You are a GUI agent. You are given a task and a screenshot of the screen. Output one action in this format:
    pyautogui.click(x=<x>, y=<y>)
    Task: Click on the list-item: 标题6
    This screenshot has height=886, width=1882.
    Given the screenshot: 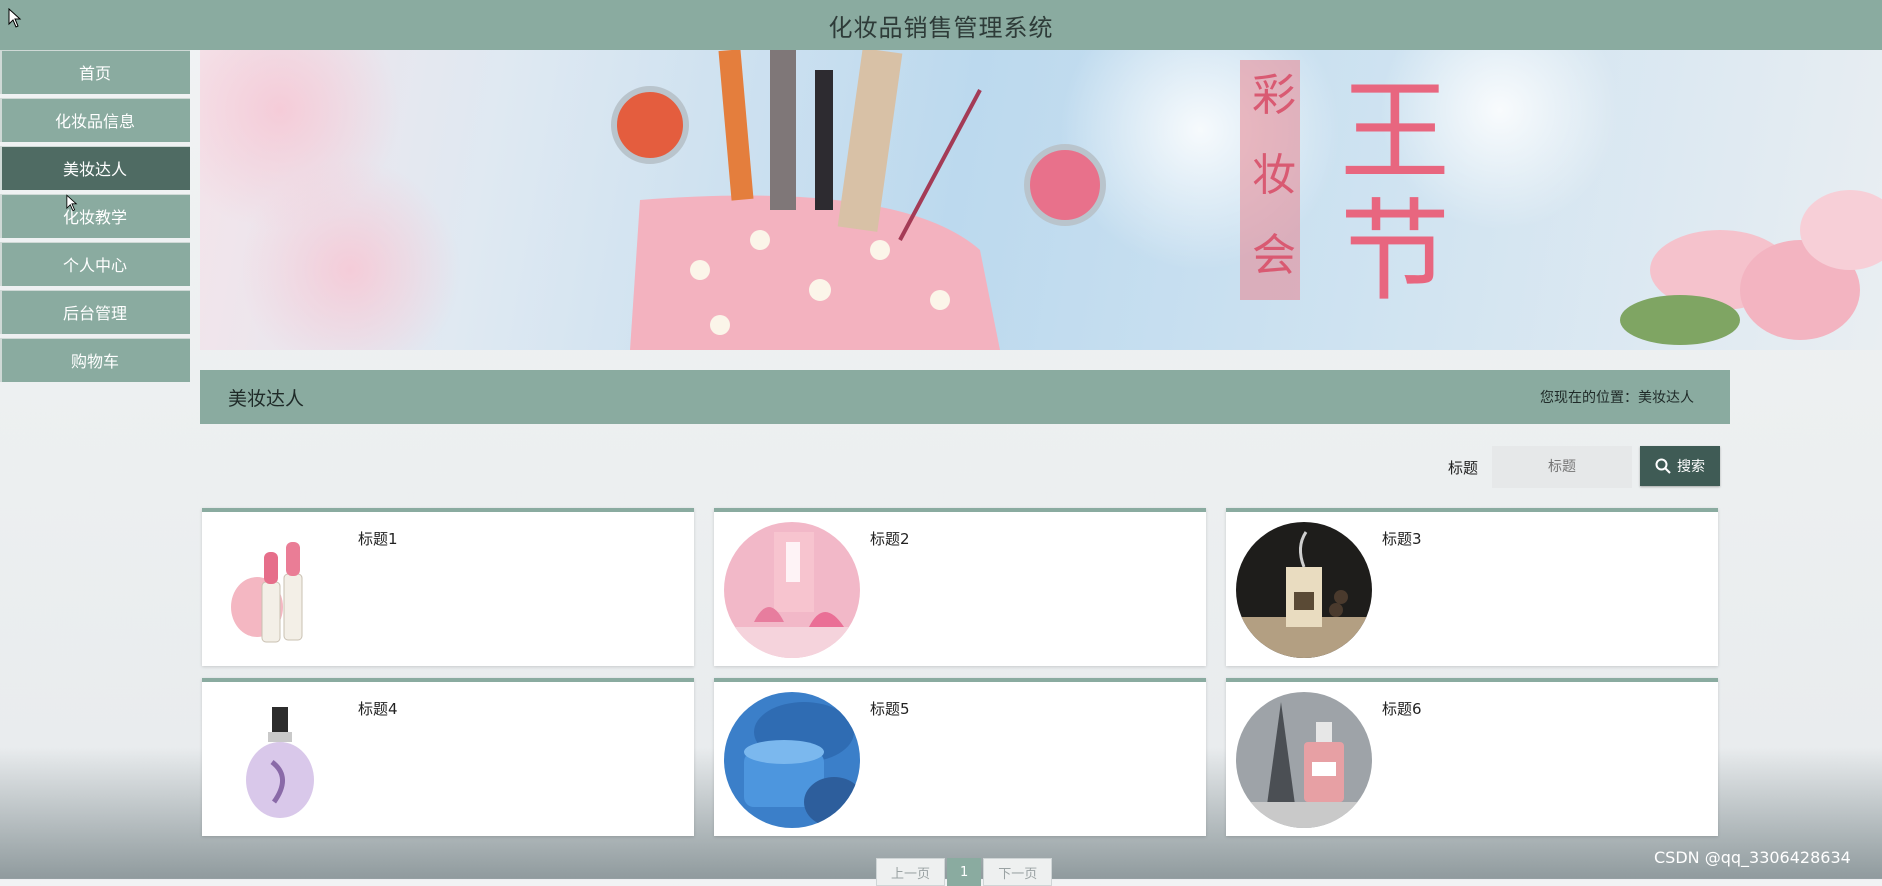 What is the action you would take?
    pyautogui.click(x=1472, y=757)
    